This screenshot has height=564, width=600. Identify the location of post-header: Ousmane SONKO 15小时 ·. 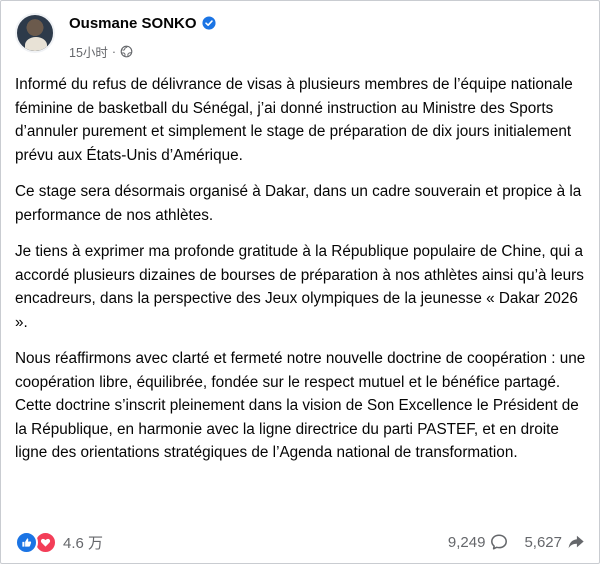
(115, 37).